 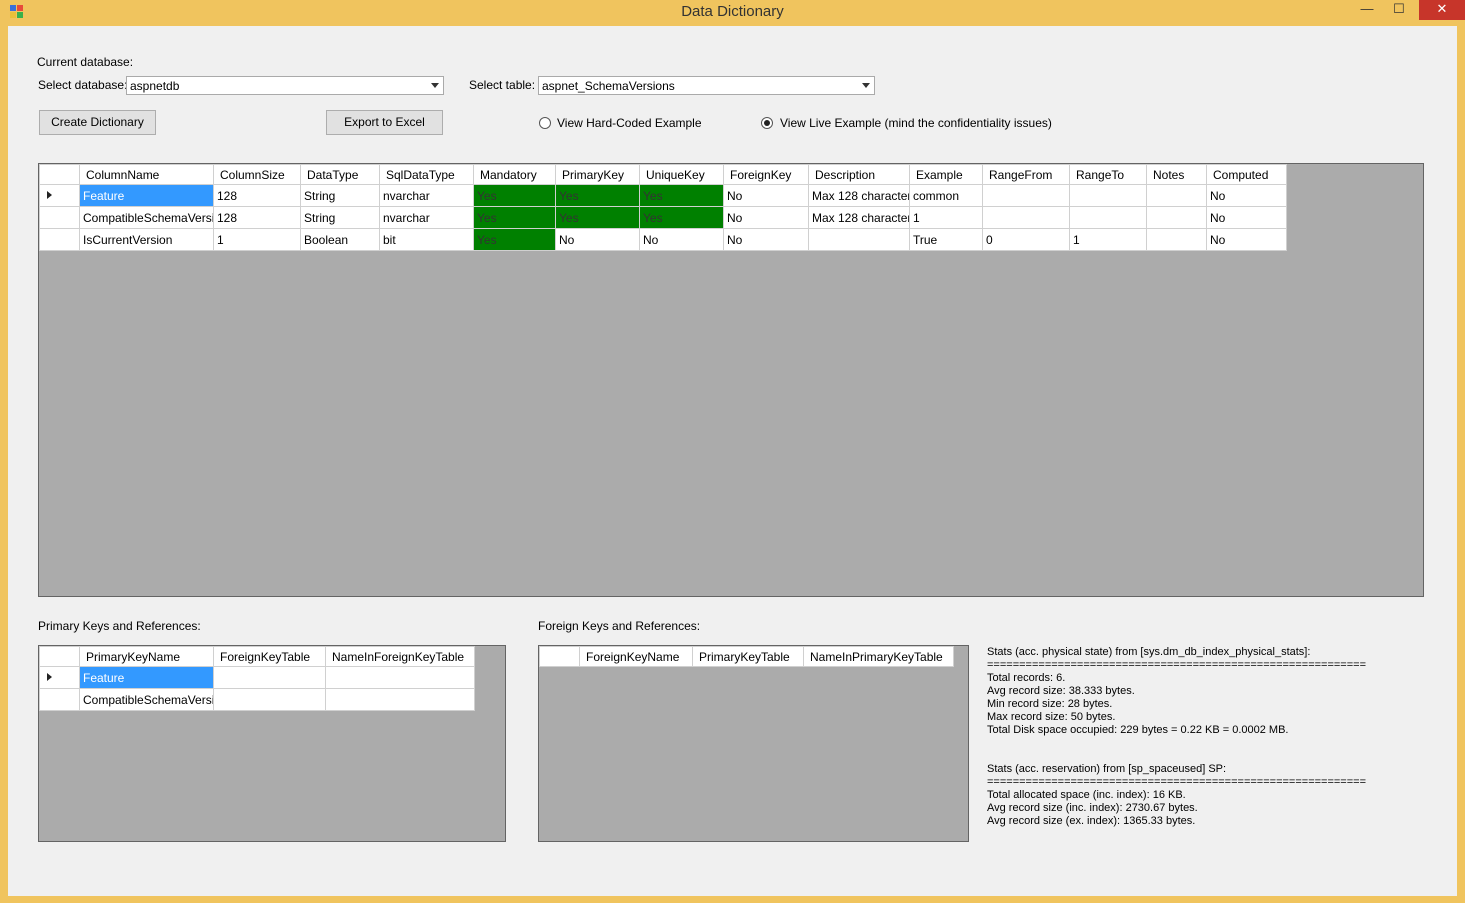 I want to click on chevron-down-icon, so click(x=866, y=85).